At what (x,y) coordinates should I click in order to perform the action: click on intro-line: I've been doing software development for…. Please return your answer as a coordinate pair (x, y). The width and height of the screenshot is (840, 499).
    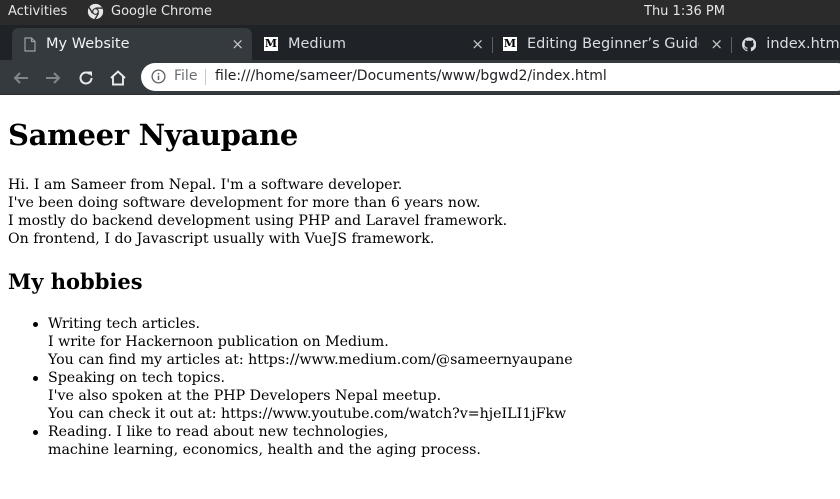
    Looking at the image, I should click on (244, 203).